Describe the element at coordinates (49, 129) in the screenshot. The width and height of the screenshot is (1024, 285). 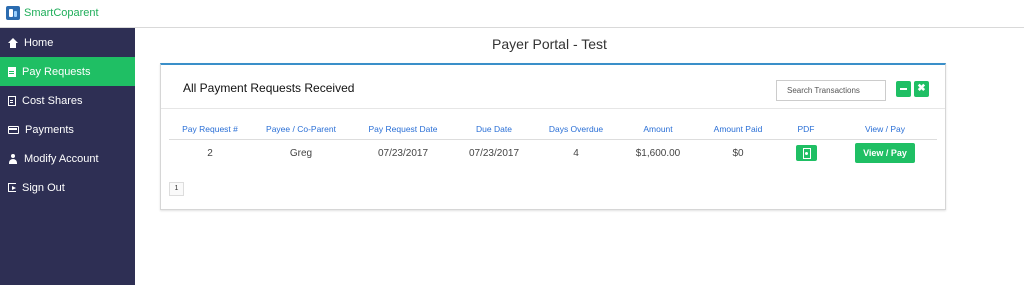
I see `sidebar-item-label: Payments` at that location.